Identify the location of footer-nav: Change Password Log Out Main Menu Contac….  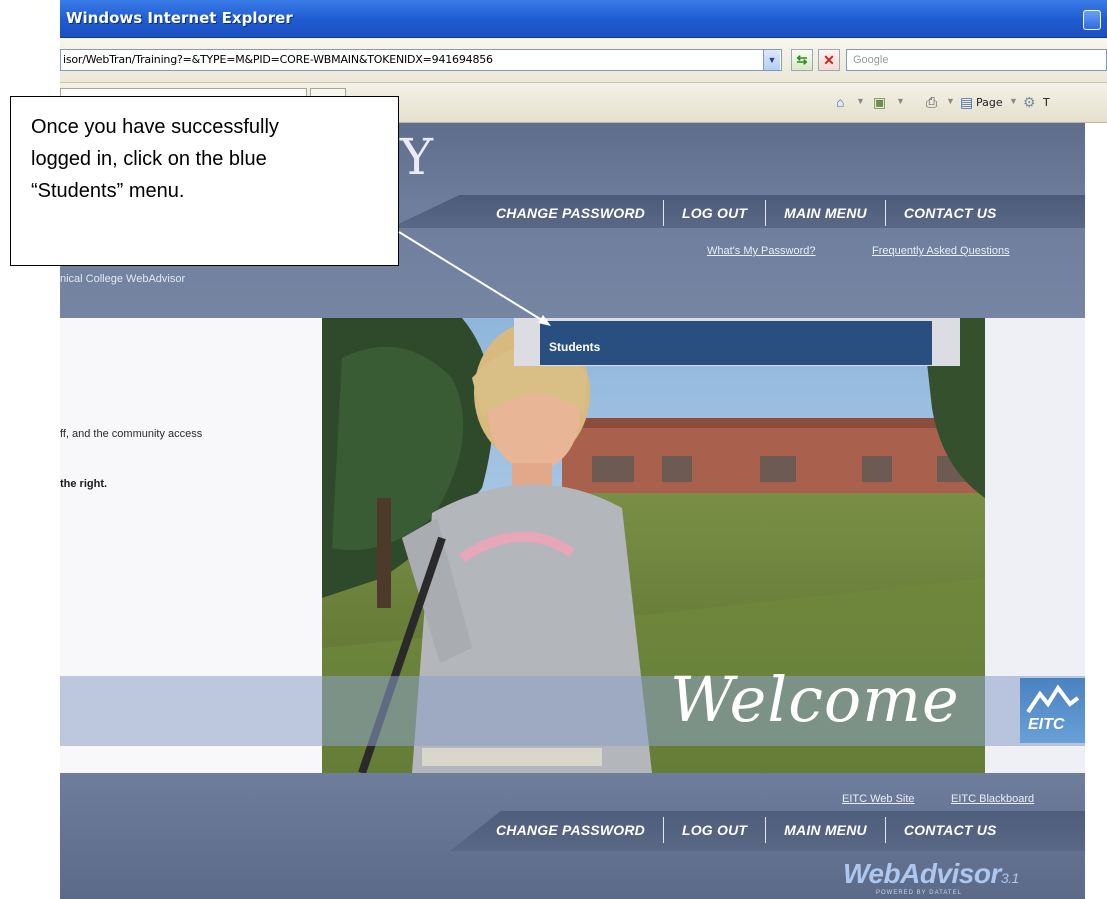
(746, 830).